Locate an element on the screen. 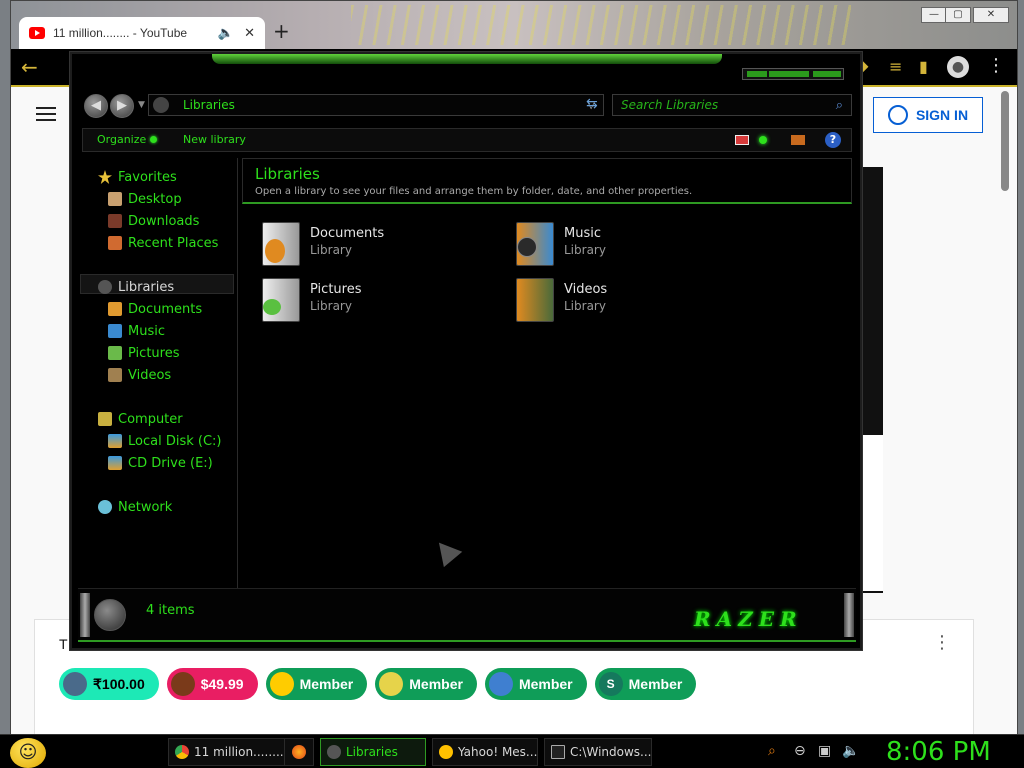  back-arrow-icon: ← is located at coordinates (29, 67).